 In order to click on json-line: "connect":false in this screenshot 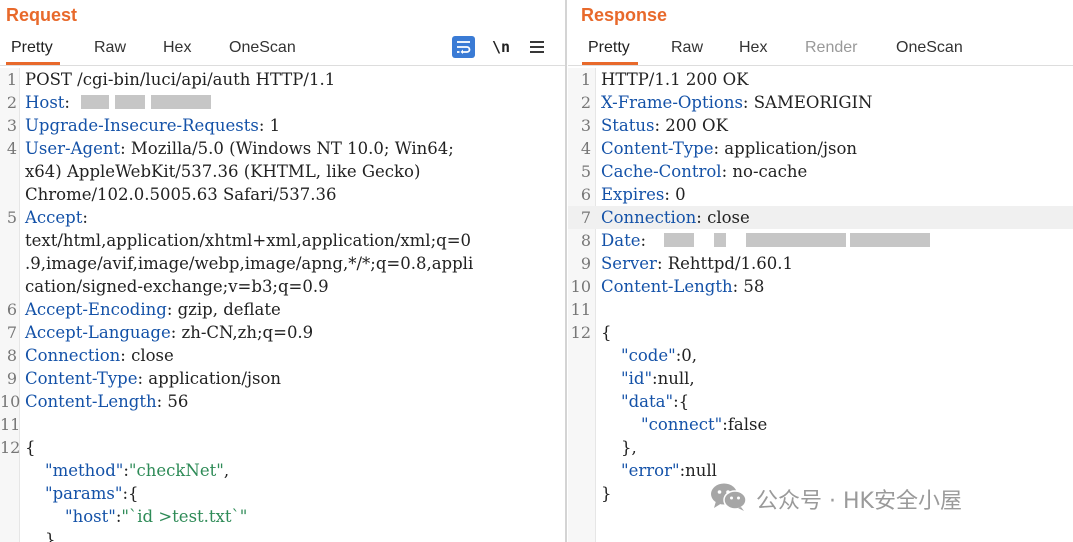, I will do `click(704, 424)`.